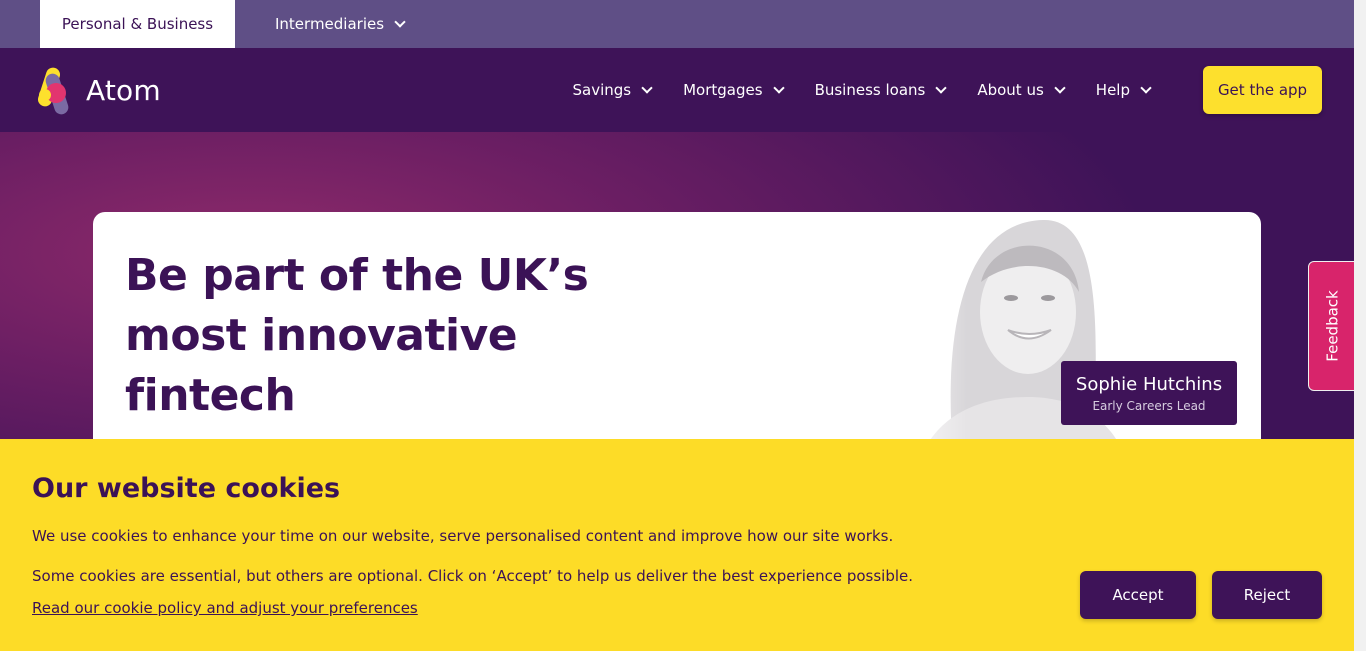 The image size is (1366, 651). Describe the element at coordinates (723, 90) in the screenshot. I see `nav-label: Mortgages` at that location.